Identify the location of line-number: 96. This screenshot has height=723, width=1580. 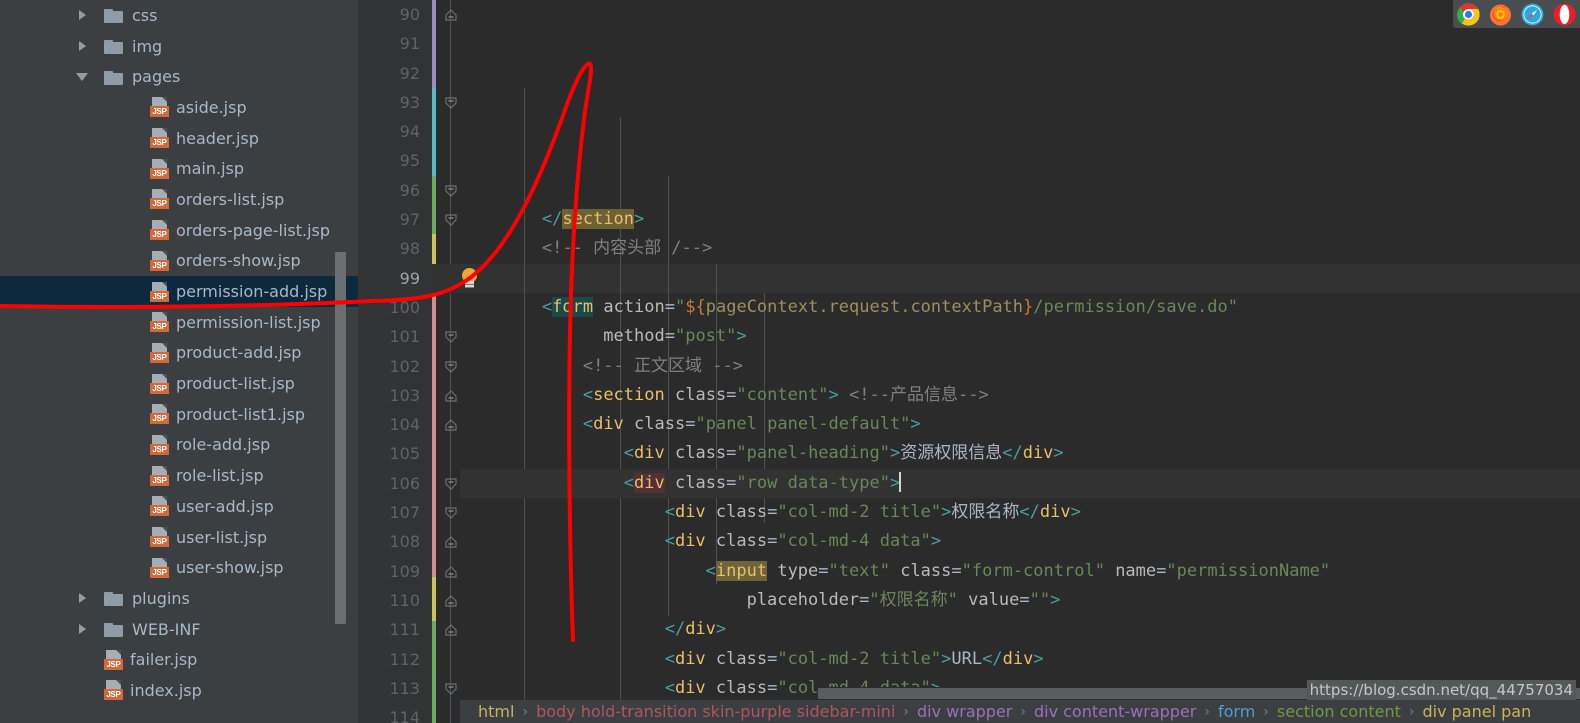
(409, 190).